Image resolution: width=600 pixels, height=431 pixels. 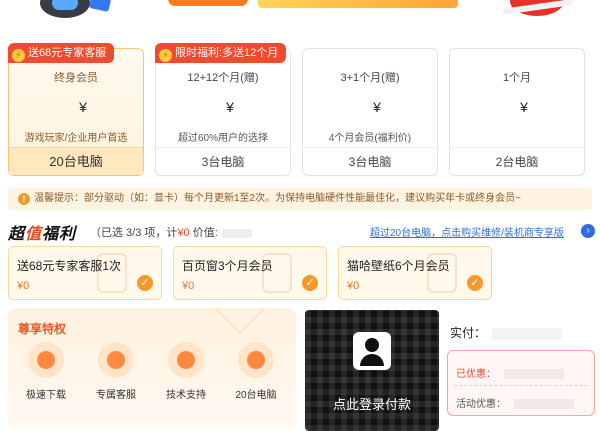 I want to click on user-icon, so click(x=372, y=351).